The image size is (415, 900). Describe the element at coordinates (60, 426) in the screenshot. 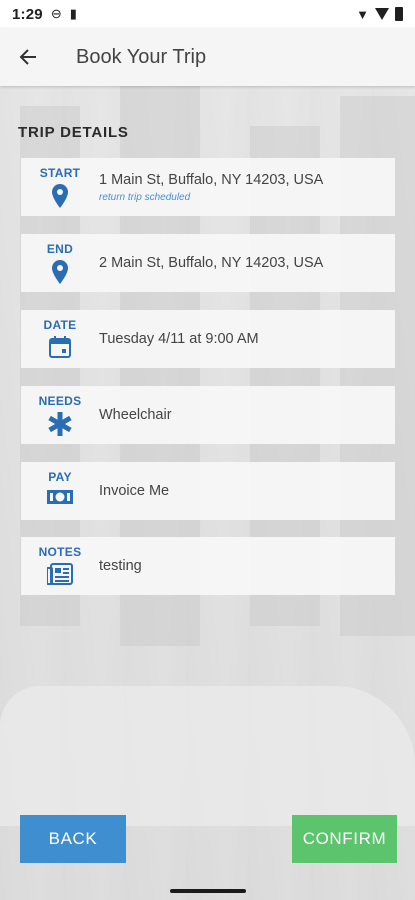

I see `medical-star-icon` at that location.